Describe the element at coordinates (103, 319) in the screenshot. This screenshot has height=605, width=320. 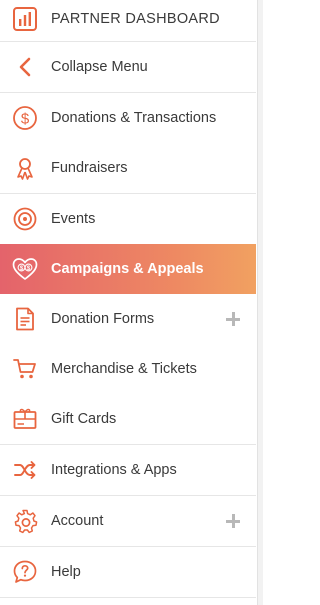
I see `sidebar-item-label: Donation Forms` at that location.